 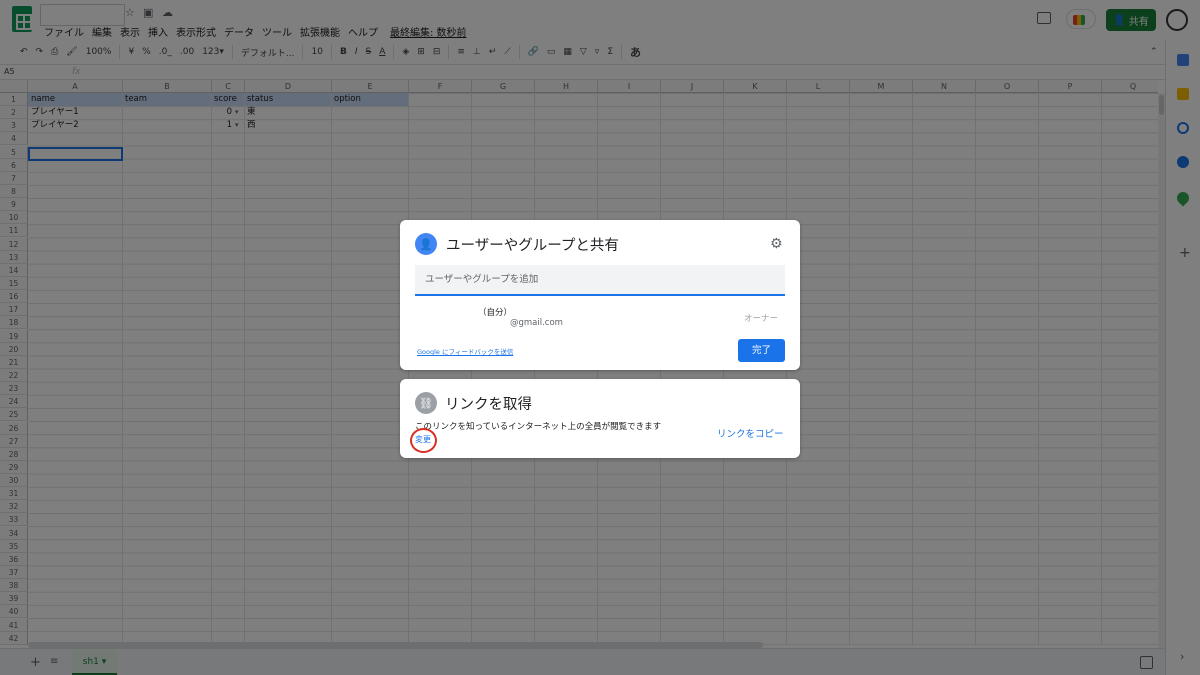 What do you see at coordinates (423, 440) in the screenshot?
I see `annotation-circle` at bounding box center [423, 440].